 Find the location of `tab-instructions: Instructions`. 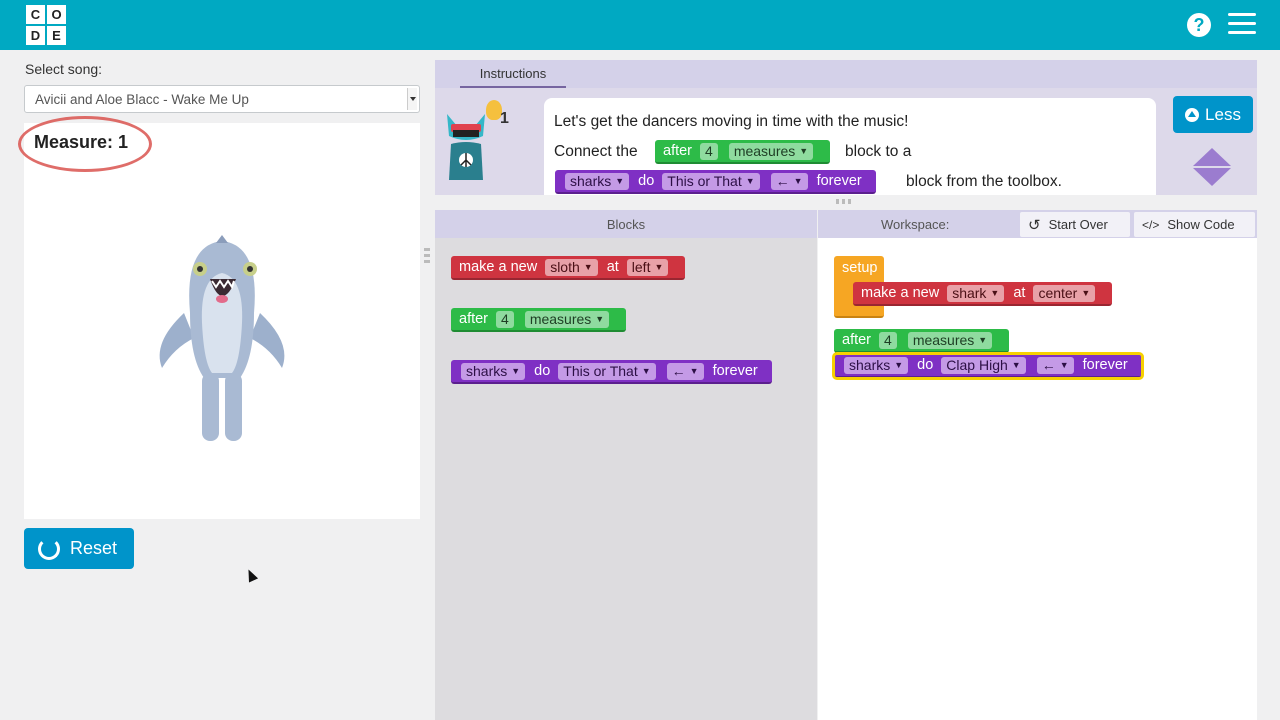

tab-instructions: Instructions is located at coordinates (513, 74).